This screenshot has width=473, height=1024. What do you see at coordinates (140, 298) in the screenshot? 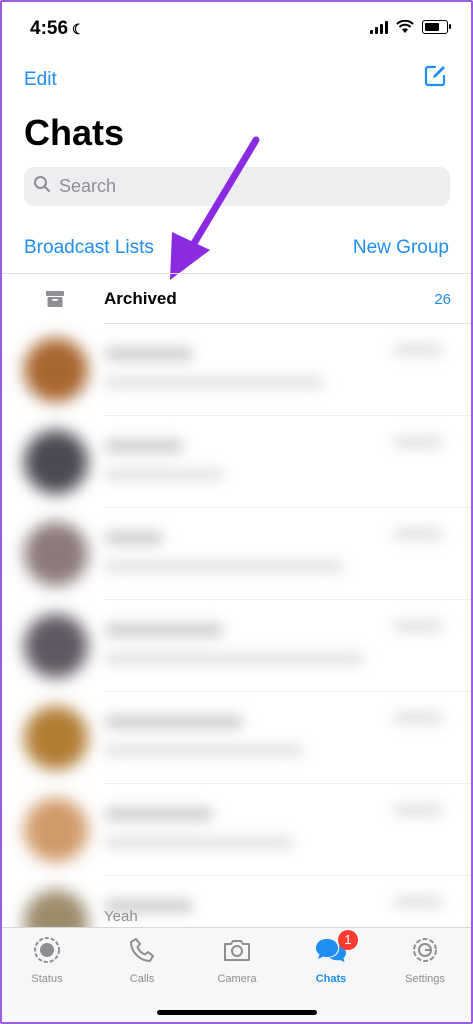
I see `archived-label: Archived` at bounding box center [140, 298].